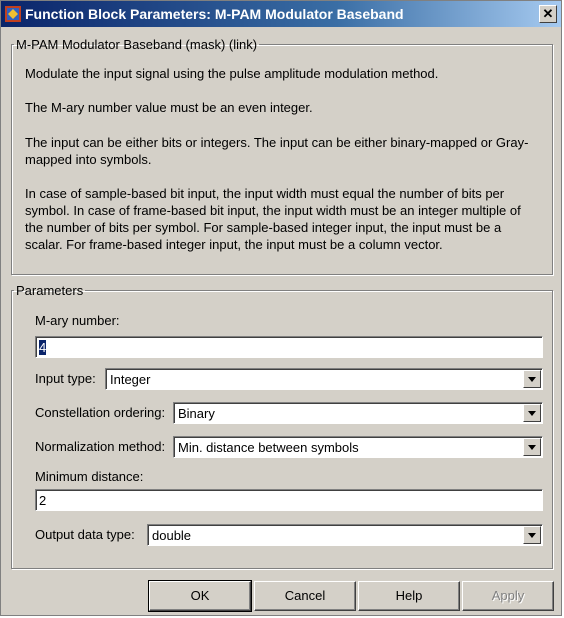 This screenshot has width=564, height=618. I want to click on input-type-select: Integer, so click(324, 379).